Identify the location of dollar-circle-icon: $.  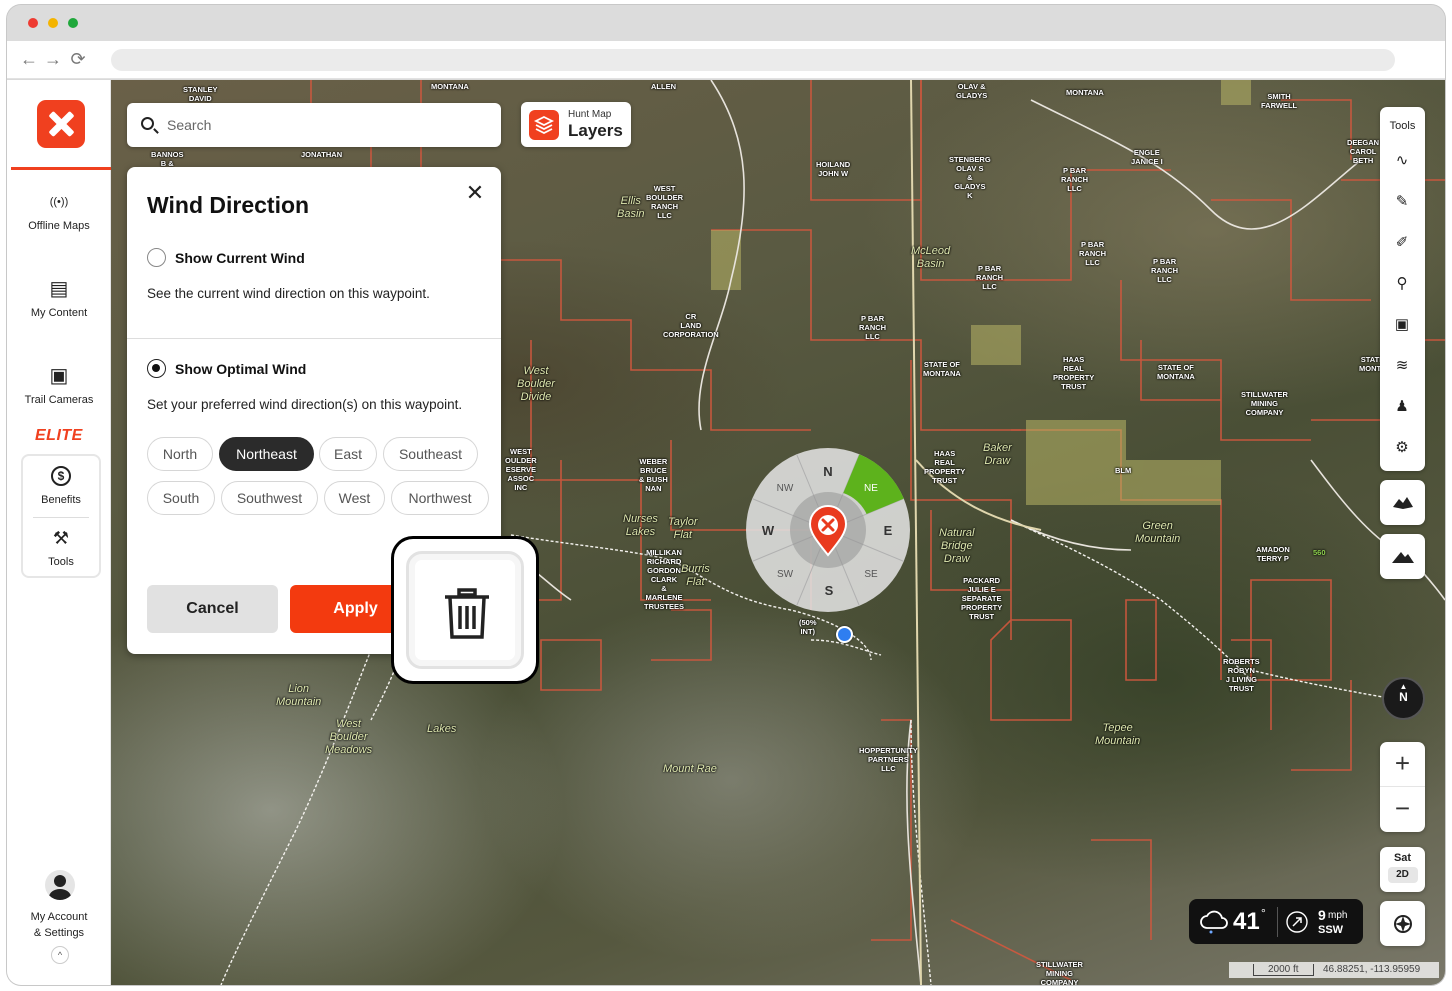
(61, 476).